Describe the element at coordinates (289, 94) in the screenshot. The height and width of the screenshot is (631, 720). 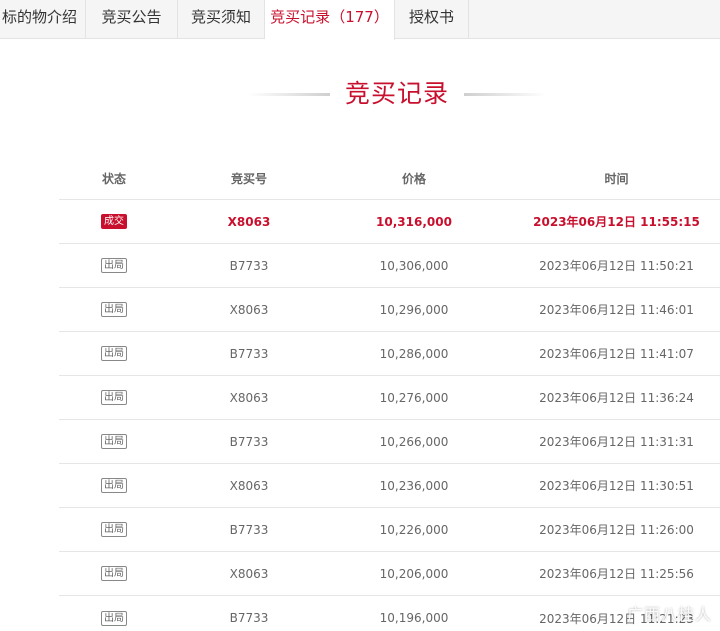
I see `title-divider-left` at that location.